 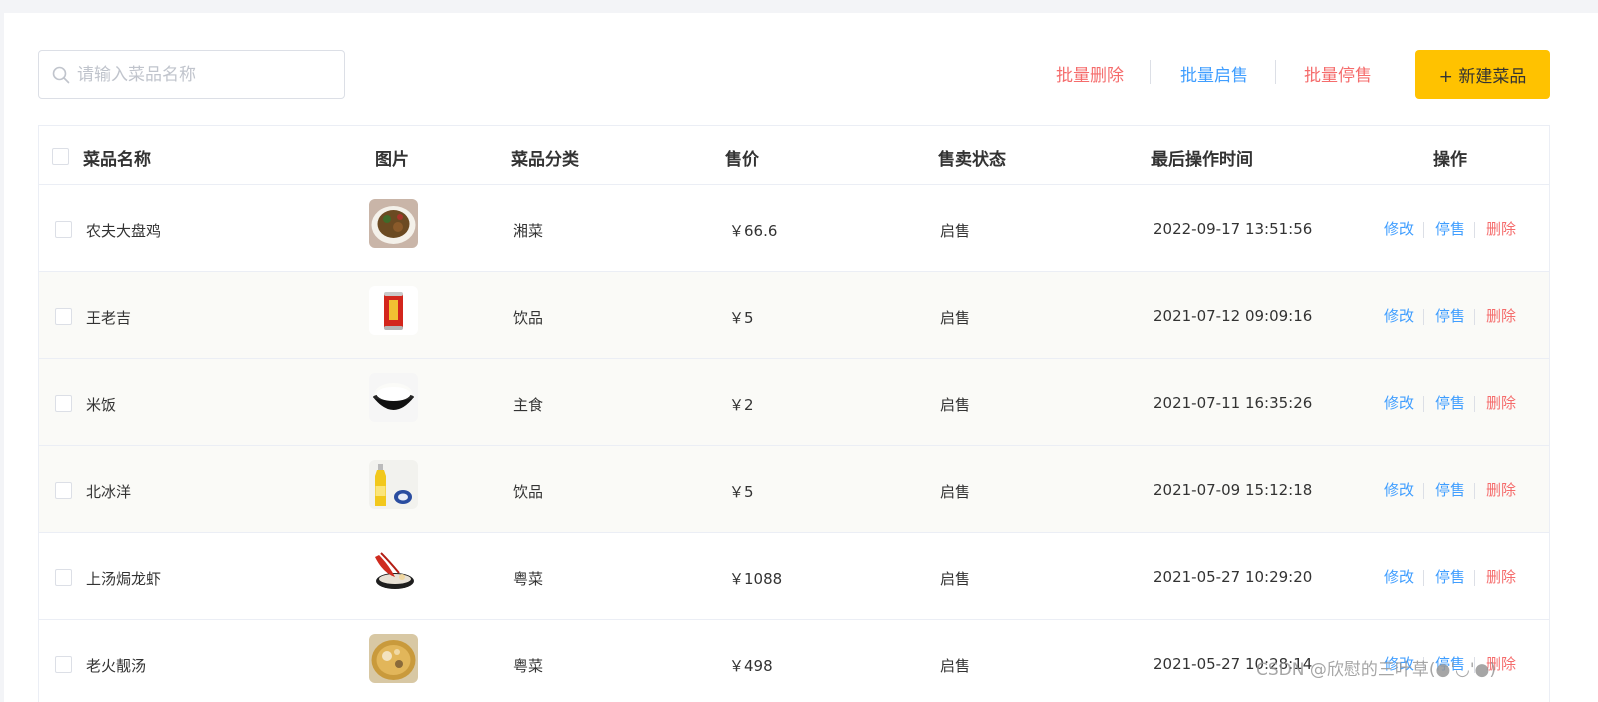 I want to click on column-header-status: 售卖状态, so click(x=972, y=160).